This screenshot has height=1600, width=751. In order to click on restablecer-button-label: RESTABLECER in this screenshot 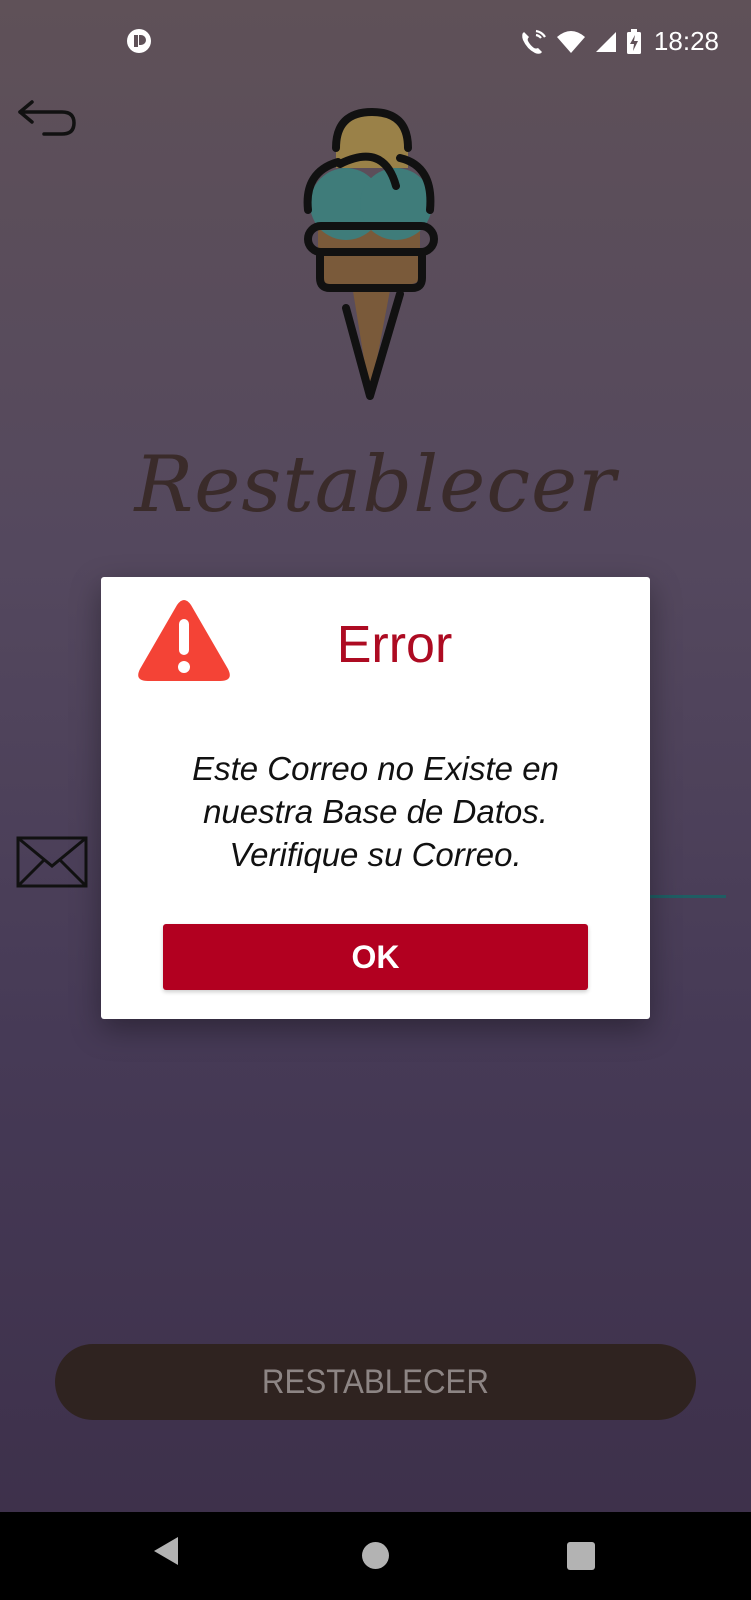, I will do `click(375, 1381)`.